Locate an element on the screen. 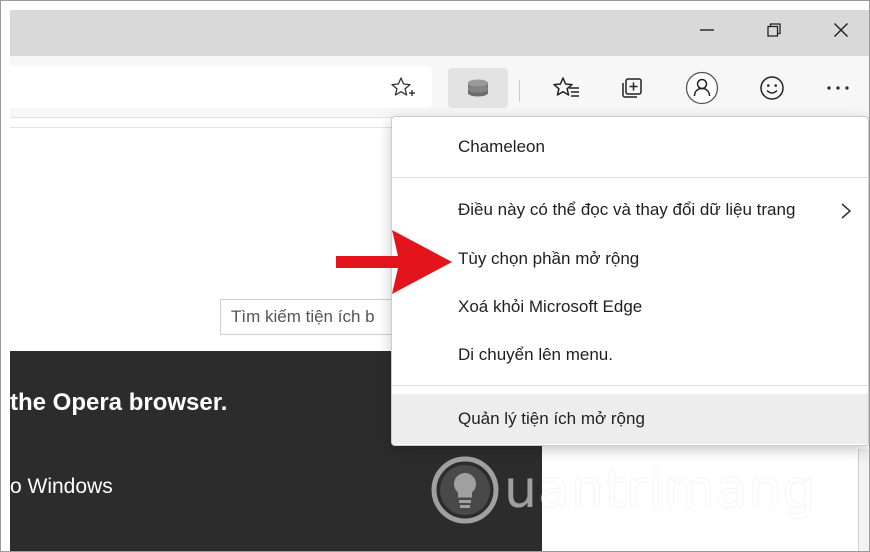 This screenshot has width=870, height=552. menu-item-remove: Xoá khỏi Microsoft Edge is located at coordinates (630, 307).